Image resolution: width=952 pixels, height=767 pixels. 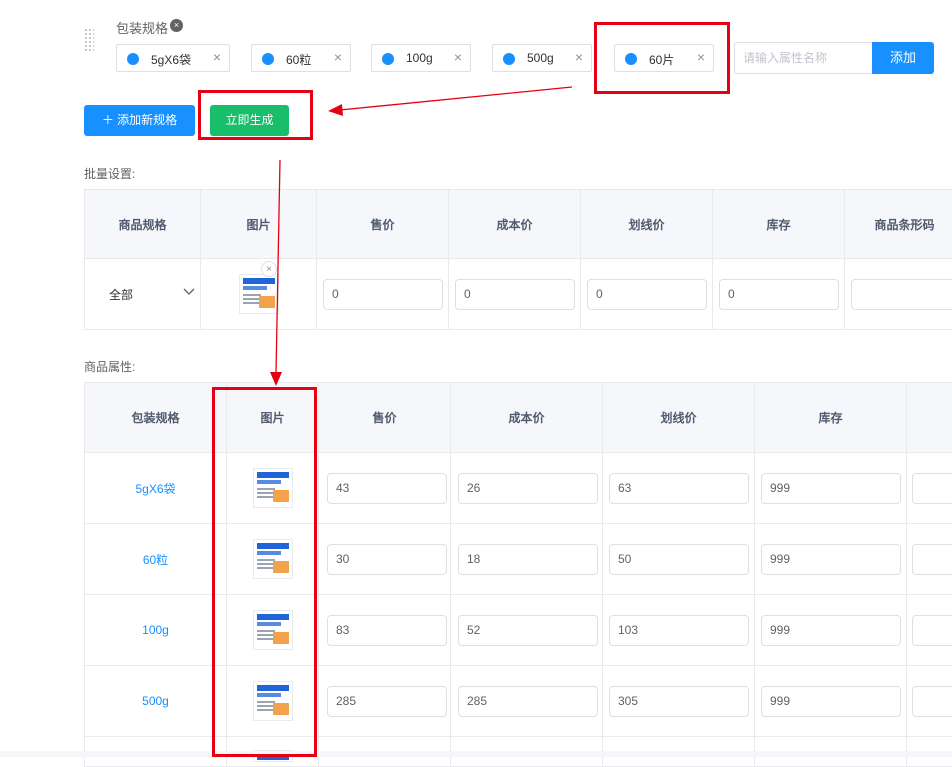 What do you see at coordinates (278, 267) in the screenshot?
I see `annotation-arrow-to-images` at bounding box center [278, 267].